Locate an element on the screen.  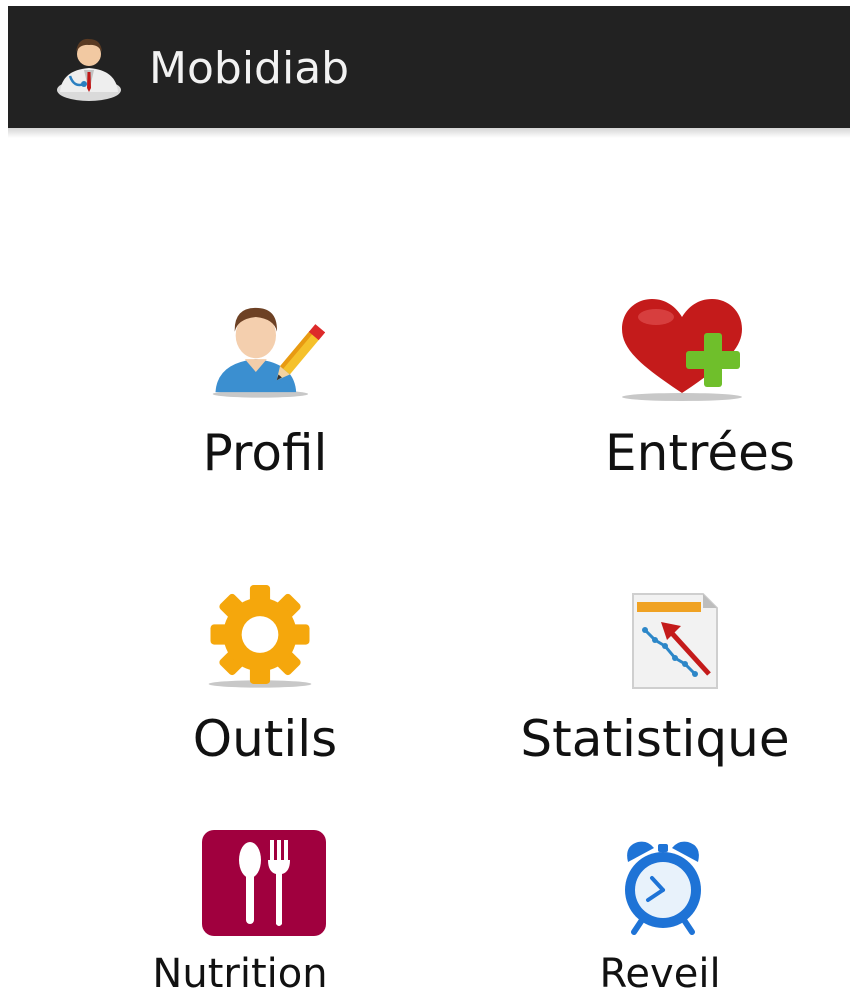
menu-item-reveil: Reveil is located at coordinates (660, 913).